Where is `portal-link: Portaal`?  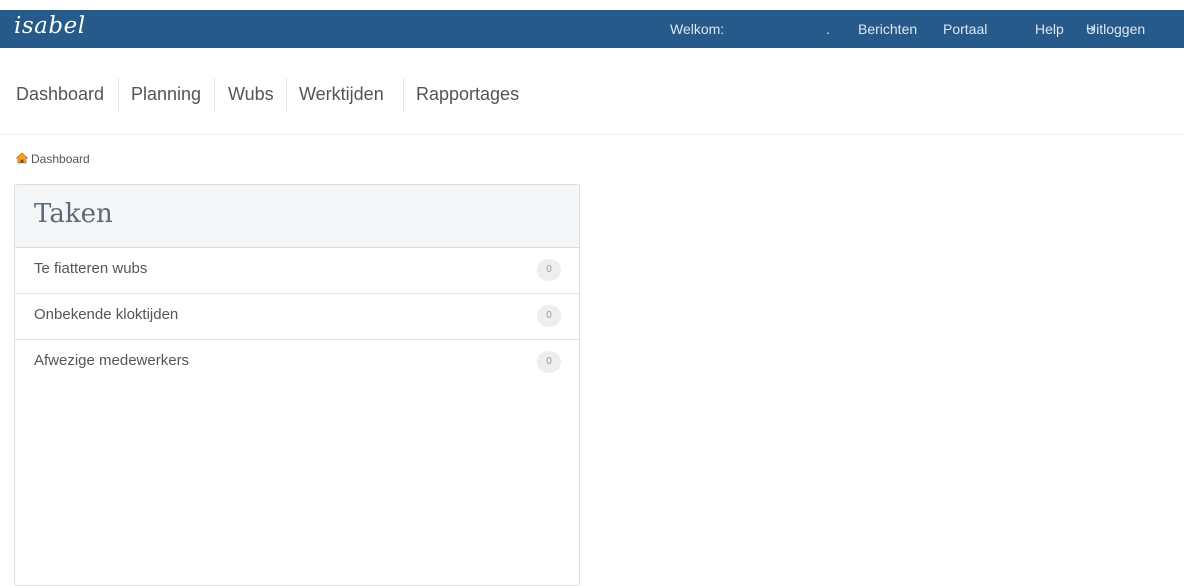
portal-link: Portaal is located at coordinates (965, 29).